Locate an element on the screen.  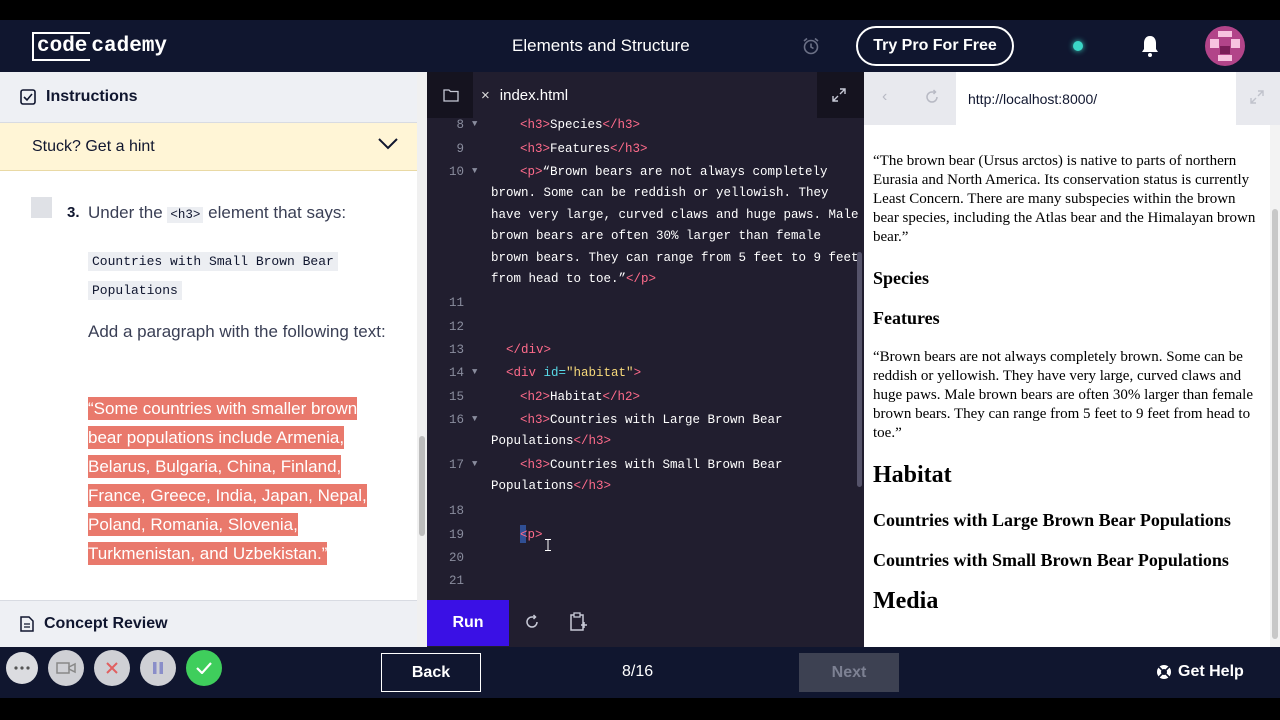
status-dot is located at coordinates (1078, 46).